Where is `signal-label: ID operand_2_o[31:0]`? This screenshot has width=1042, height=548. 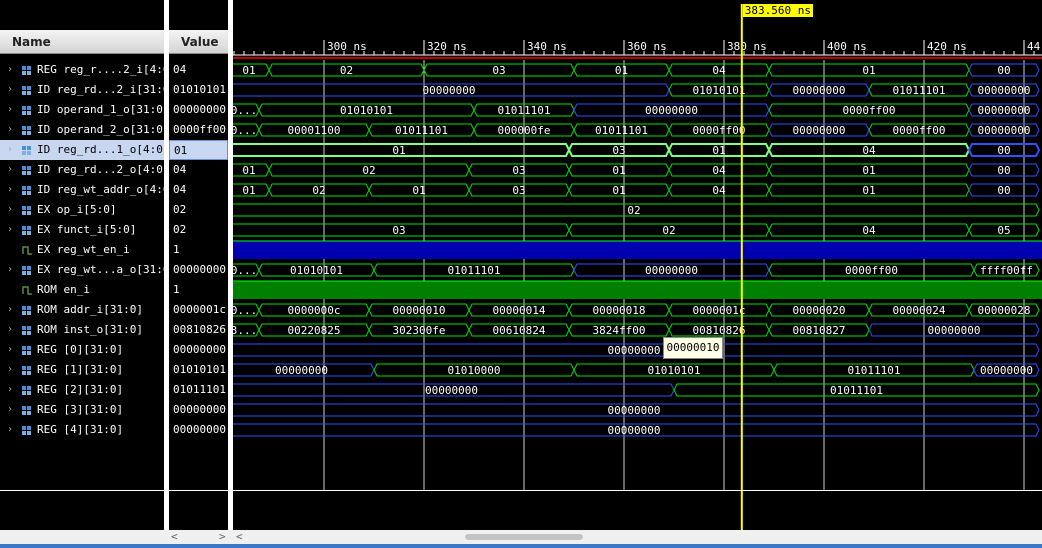
signal-label: ID operand_2_o[31:0] is located at coordinates (103, 129).